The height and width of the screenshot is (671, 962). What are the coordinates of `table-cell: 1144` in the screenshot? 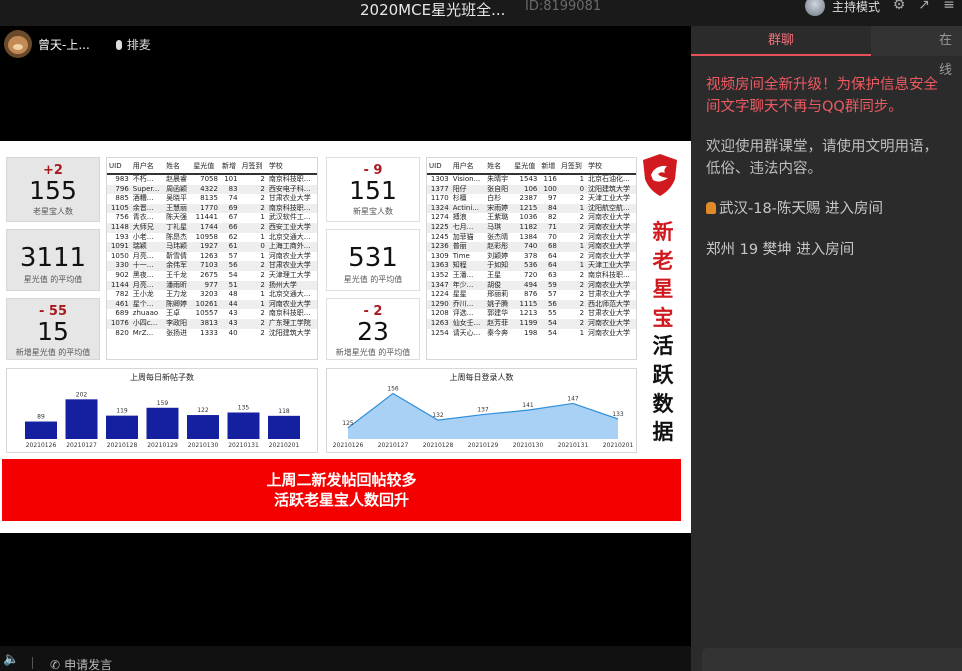 It's located at (119, 285).